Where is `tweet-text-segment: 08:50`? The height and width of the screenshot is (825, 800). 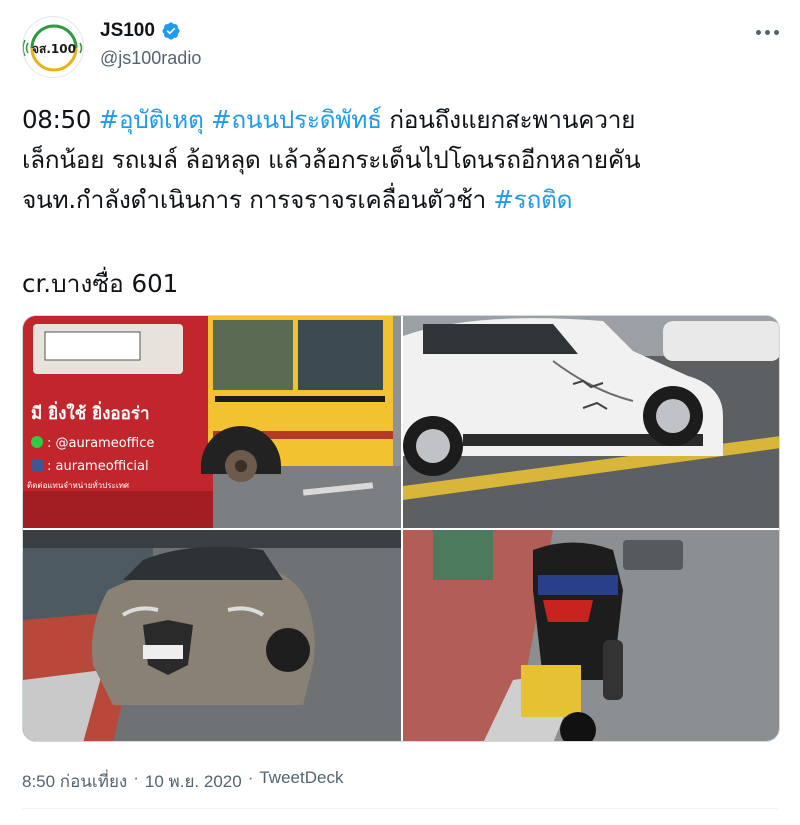 tweet-text-segment: 08:50 is located at coordinates (60, 119).